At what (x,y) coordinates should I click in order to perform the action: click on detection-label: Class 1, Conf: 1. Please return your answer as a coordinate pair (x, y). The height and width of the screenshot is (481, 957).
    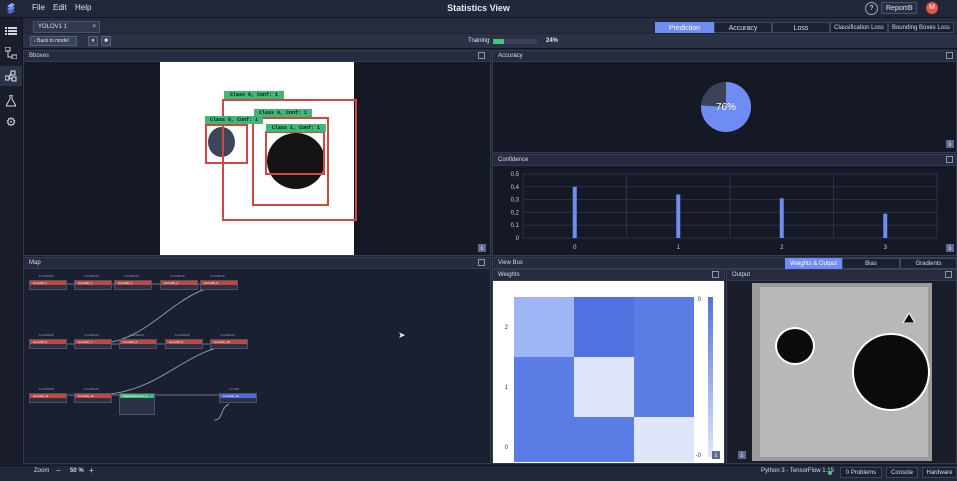
    Looking at the image, I should click on (296, 128).